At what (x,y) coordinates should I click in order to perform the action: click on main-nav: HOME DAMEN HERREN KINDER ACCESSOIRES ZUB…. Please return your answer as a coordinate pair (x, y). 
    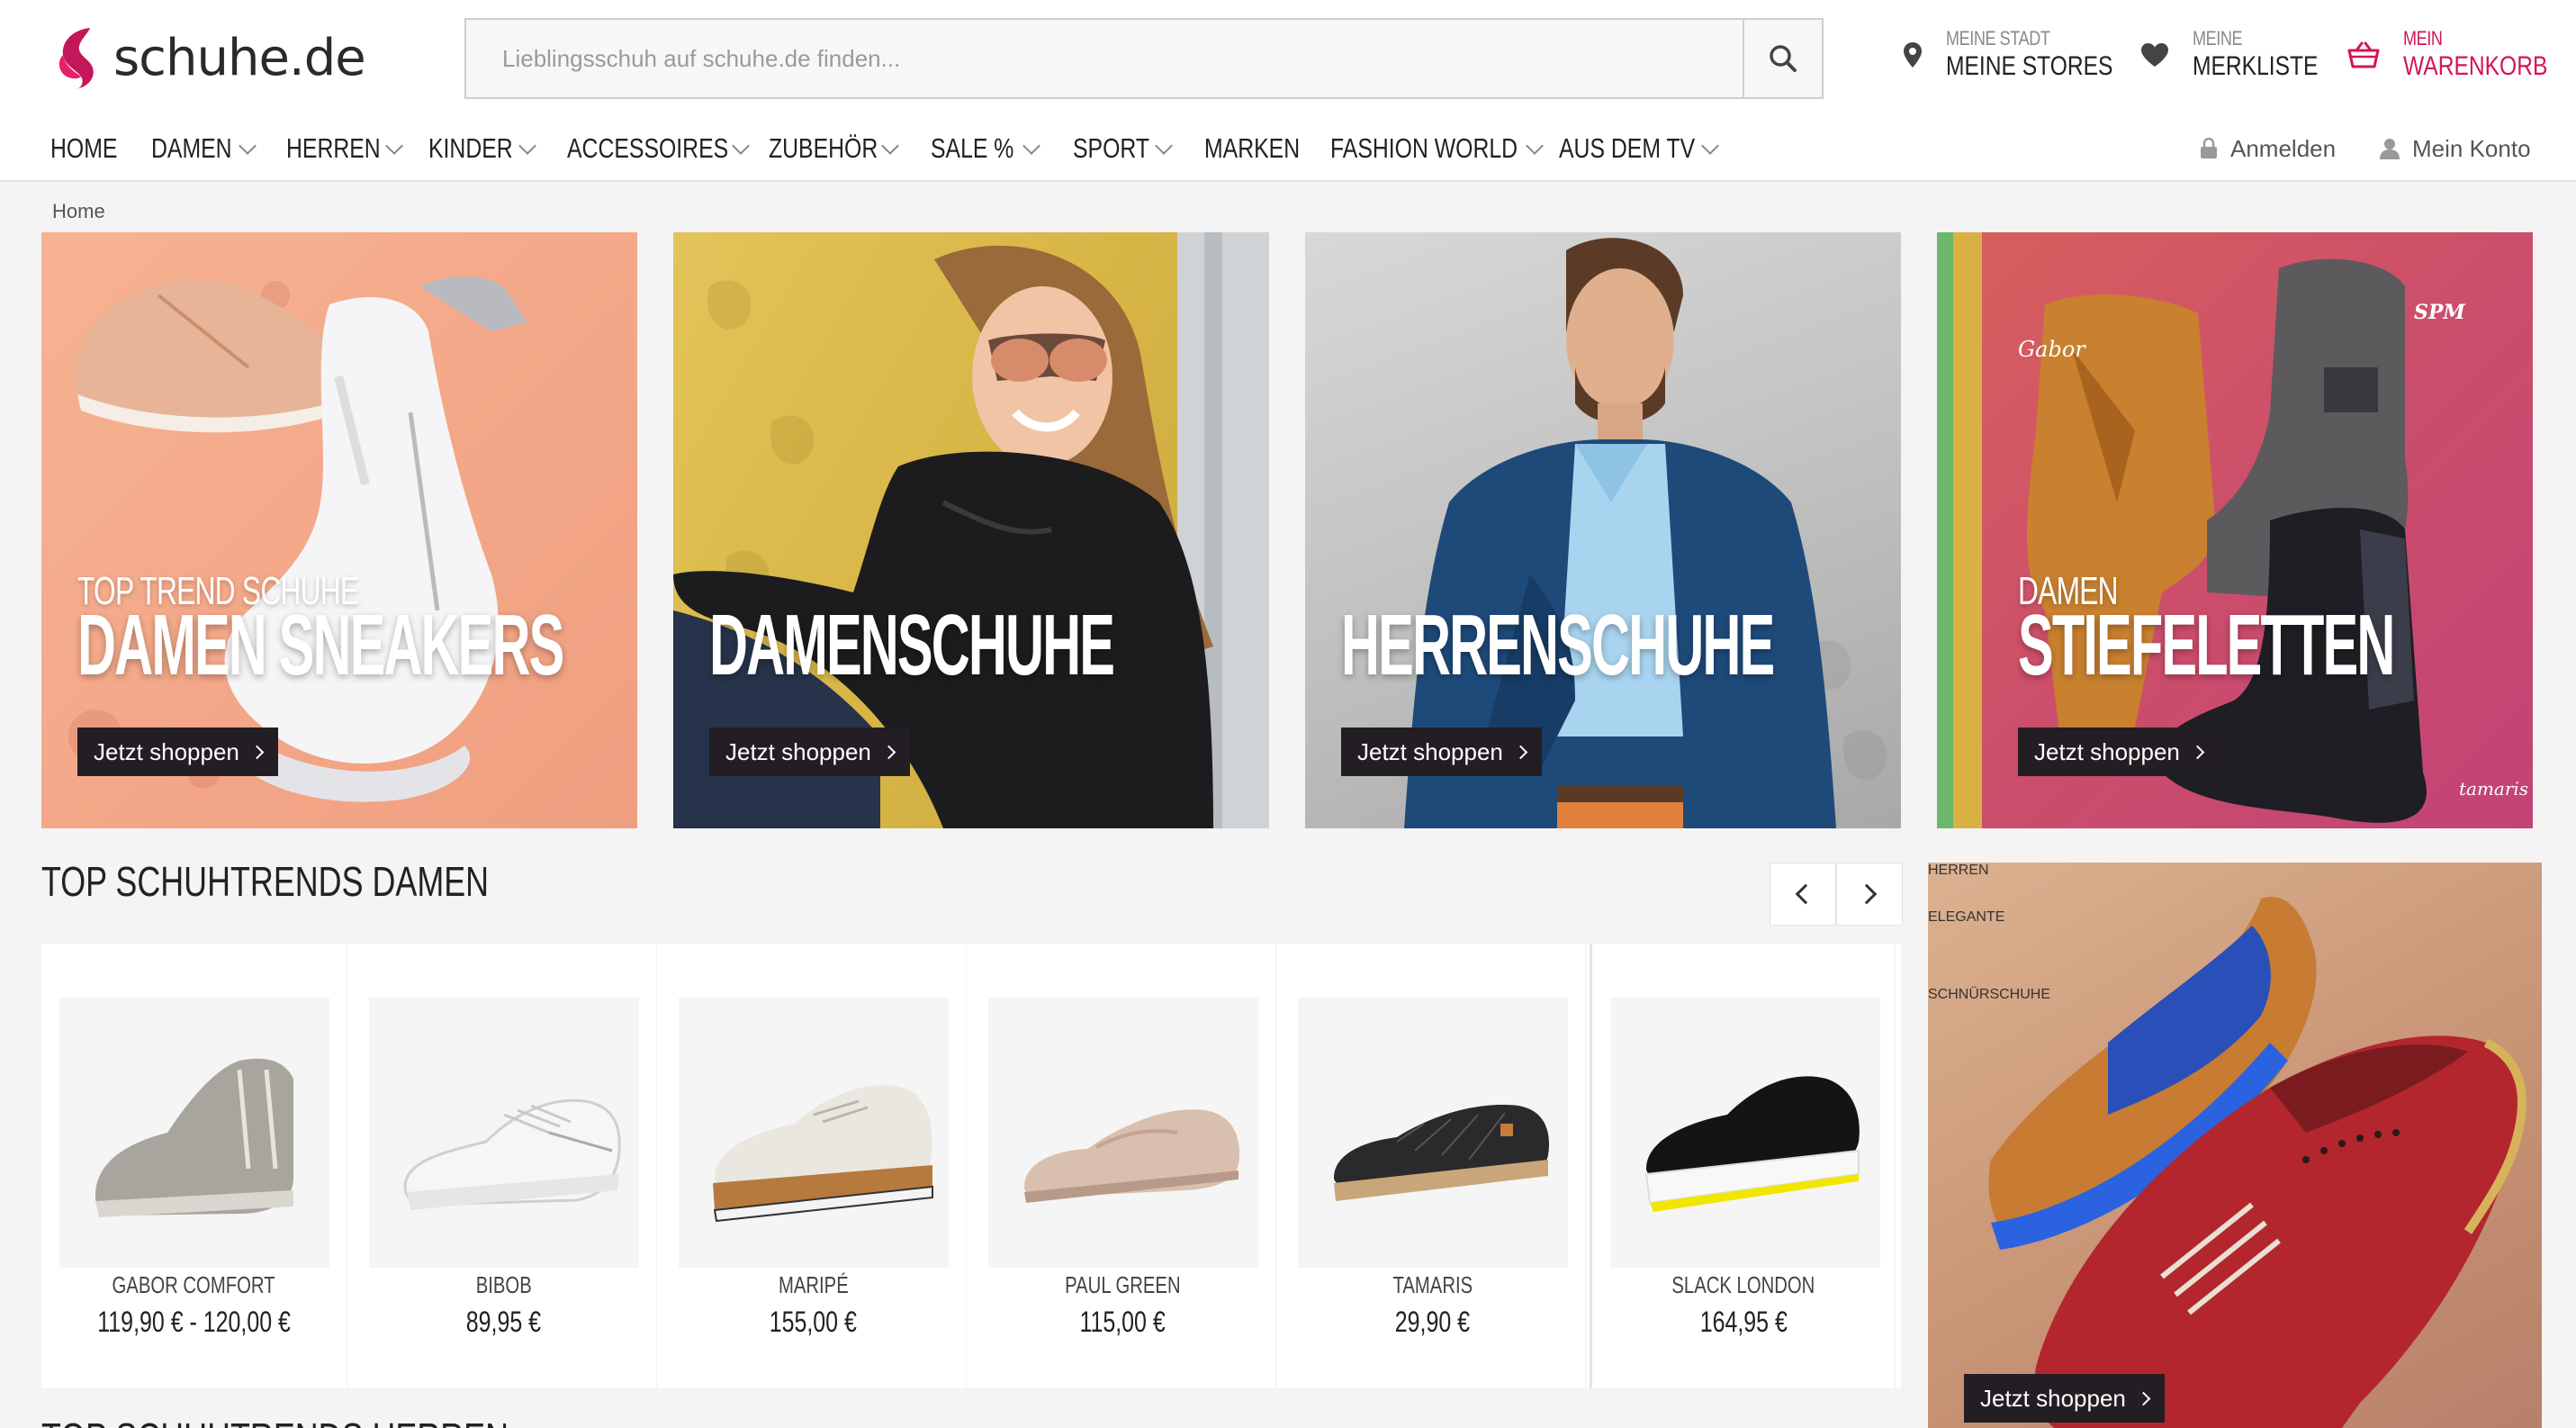
    Looking at the image, I should click on (1288, 148).